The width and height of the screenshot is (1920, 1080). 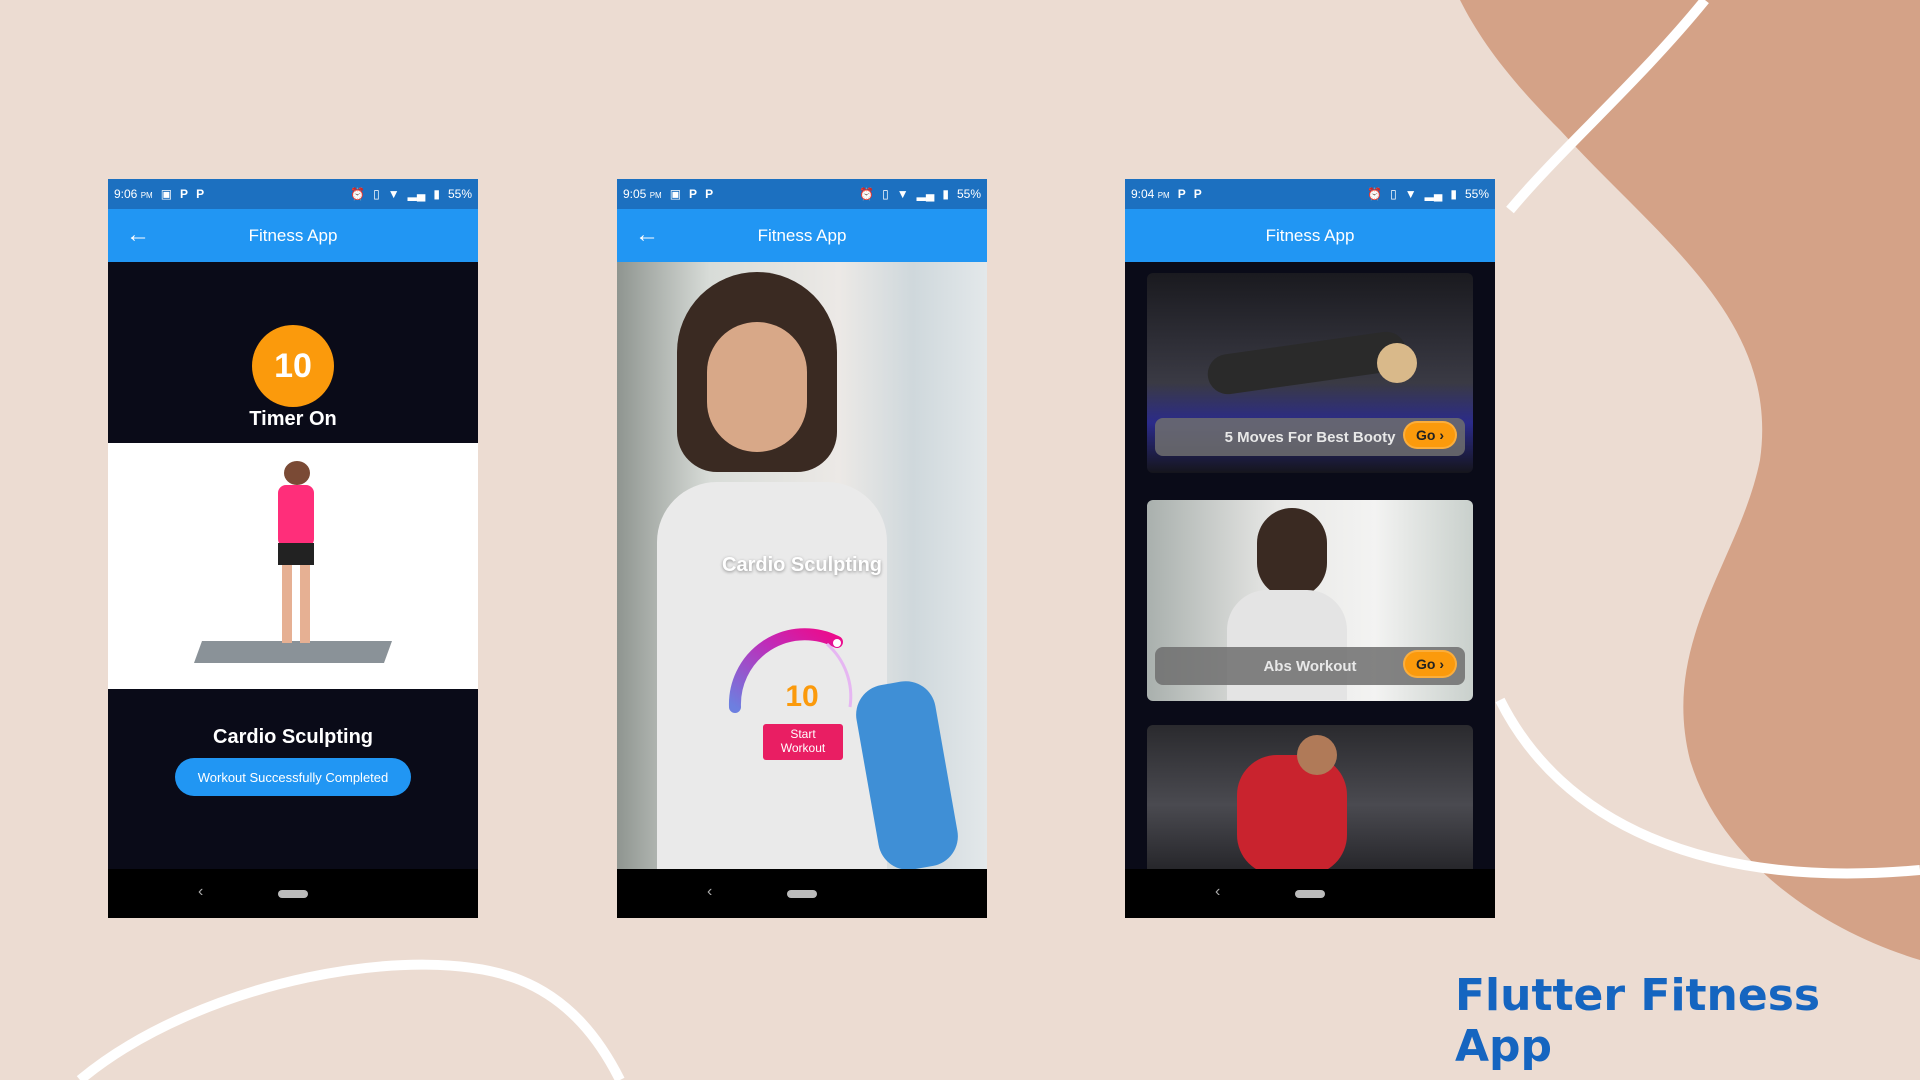 I want to click on workout-card-title: 5 Moves For Best Booty, so click(x=1310, y=437).